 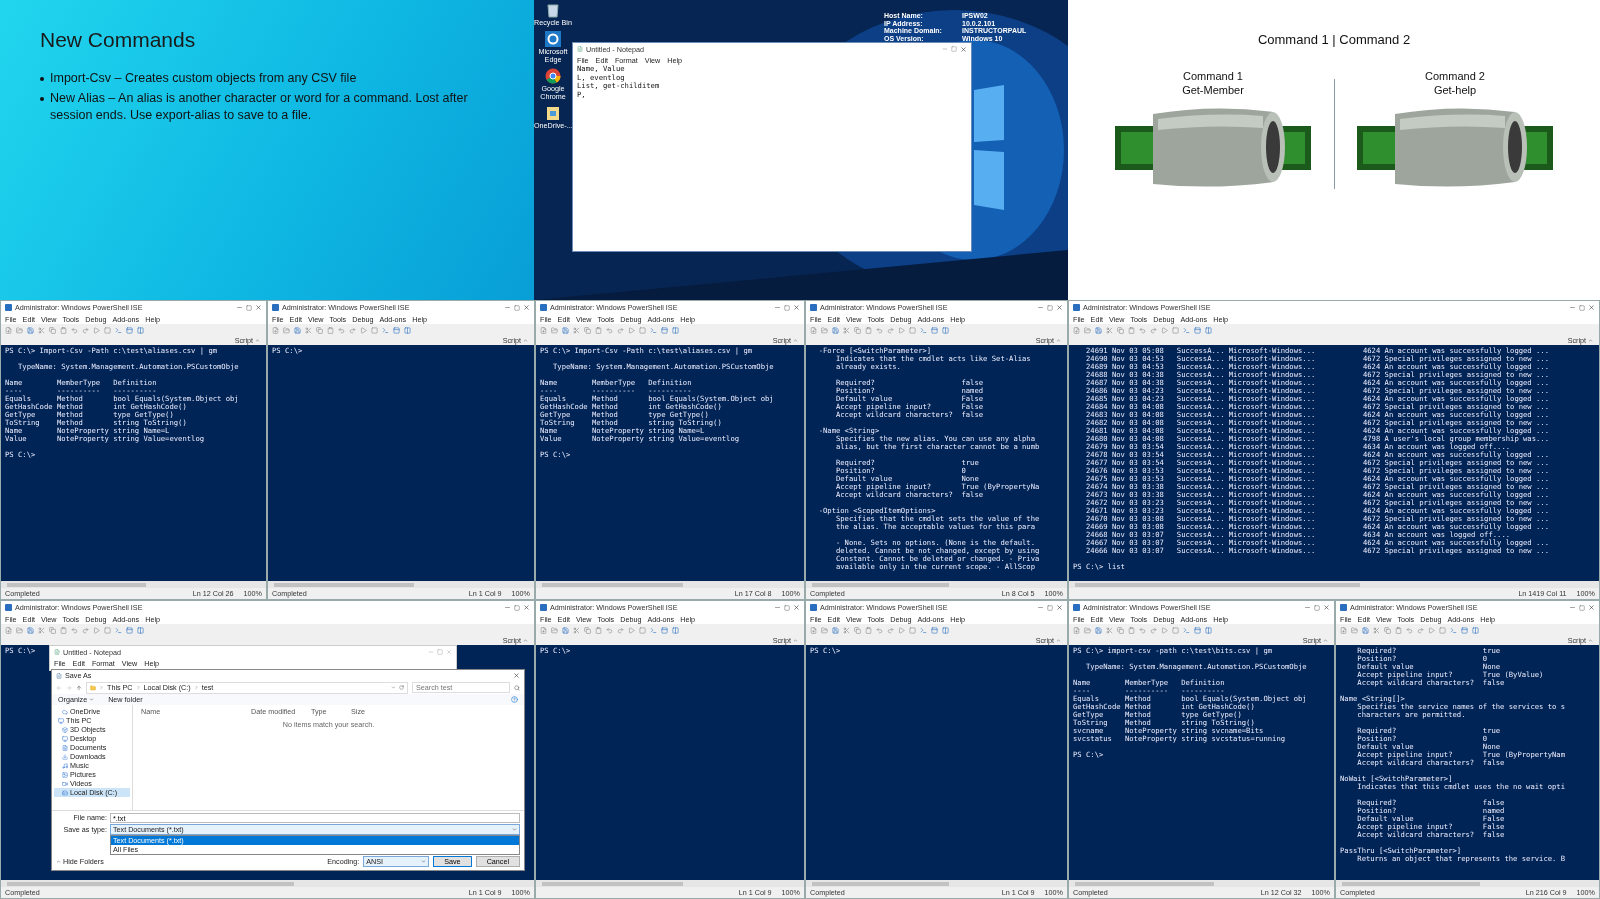 What do you see at coordinates (69, 687) in the screenshot?
I see `forward-icon` at bounding box center [69, 687].